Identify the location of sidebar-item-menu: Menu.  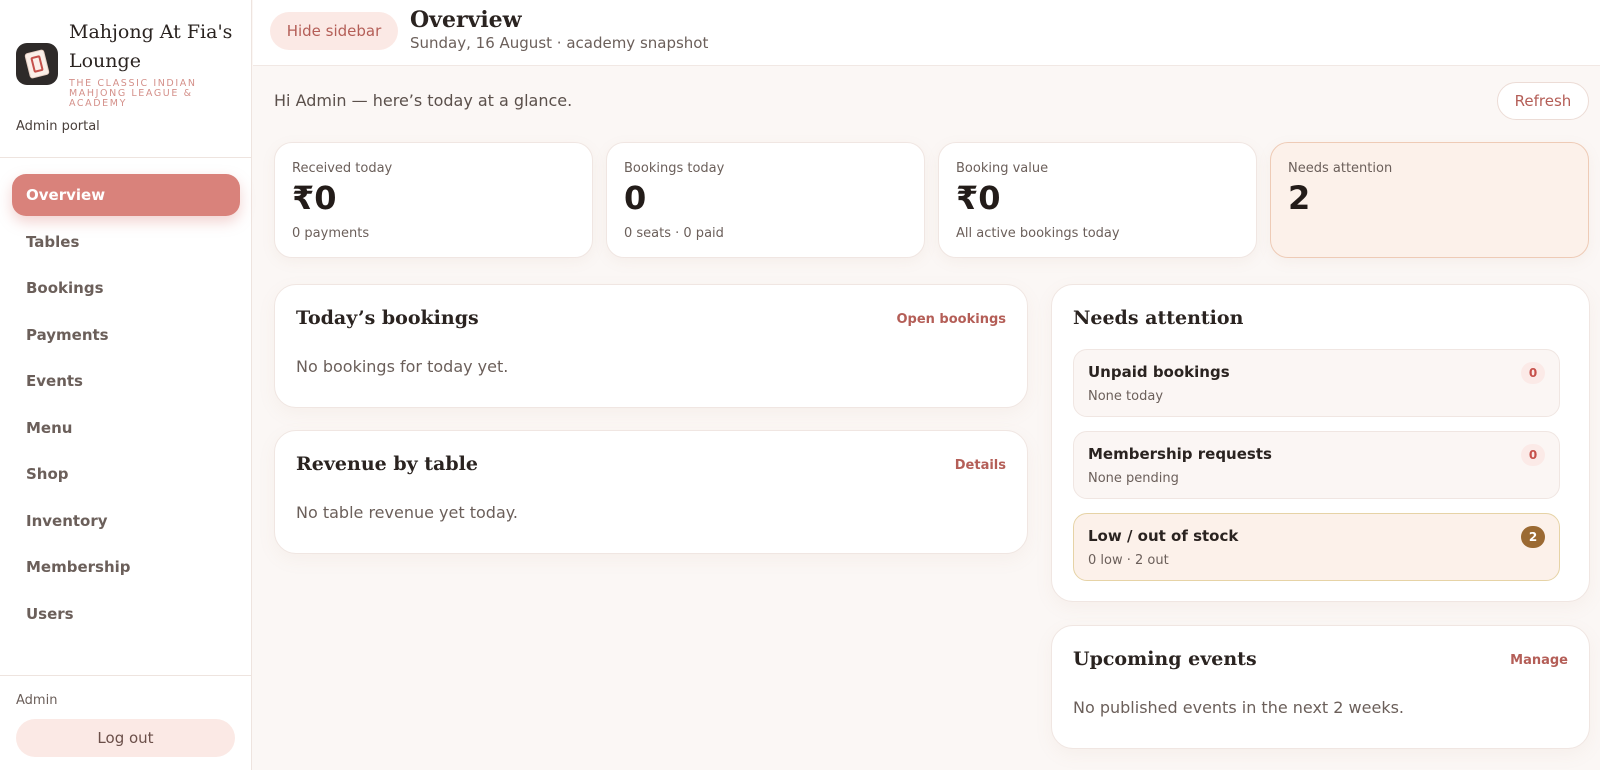
(126, 428).